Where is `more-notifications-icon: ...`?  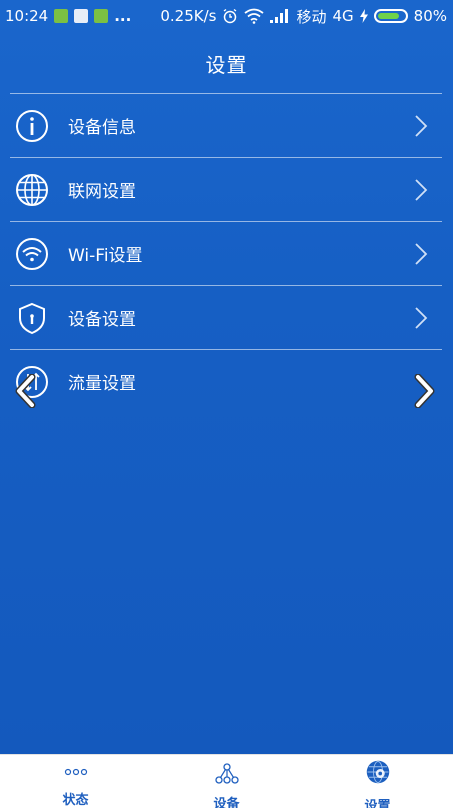
more-notifications-icon: ... is located at coordinates (123, 16).